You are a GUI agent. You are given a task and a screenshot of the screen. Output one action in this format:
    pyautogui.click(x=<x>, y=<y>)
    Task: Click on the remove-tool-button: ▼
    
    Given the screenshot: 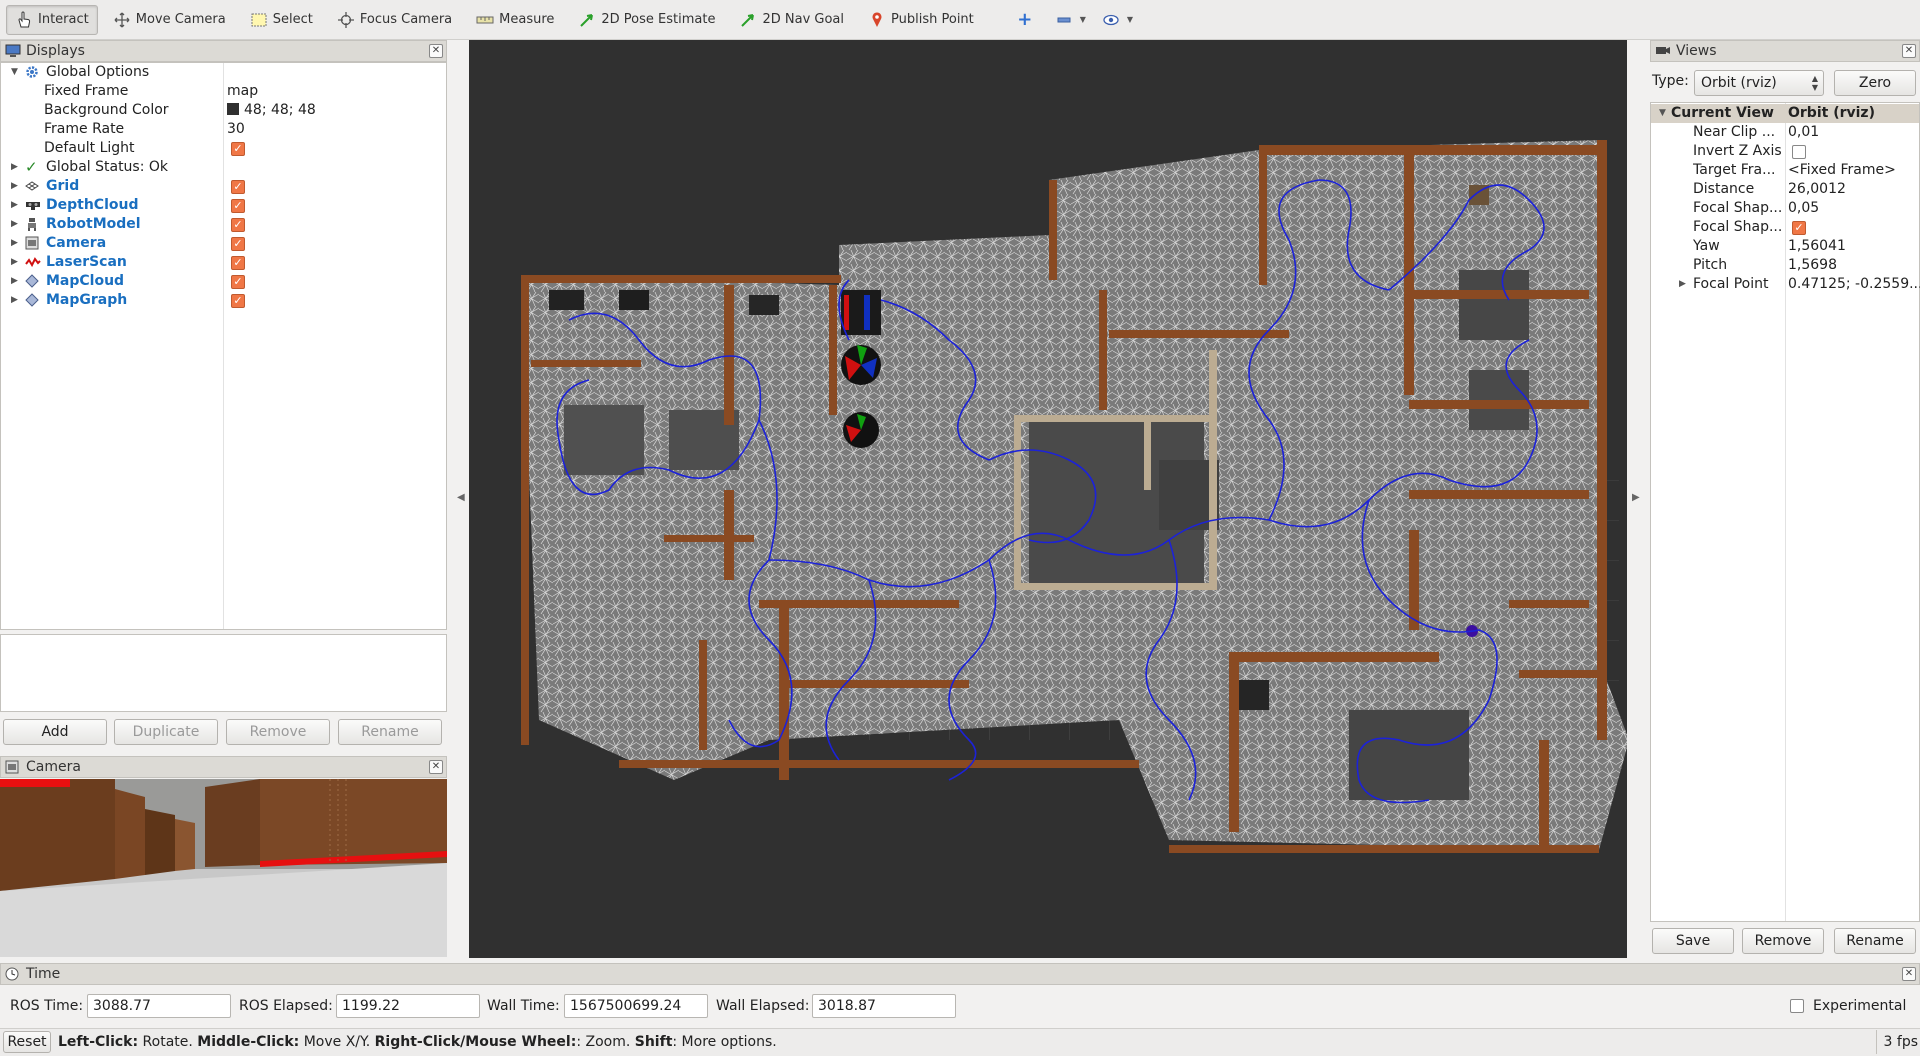 What is the action you would take?
    pyautogui.click(x=1070, y=20)
    